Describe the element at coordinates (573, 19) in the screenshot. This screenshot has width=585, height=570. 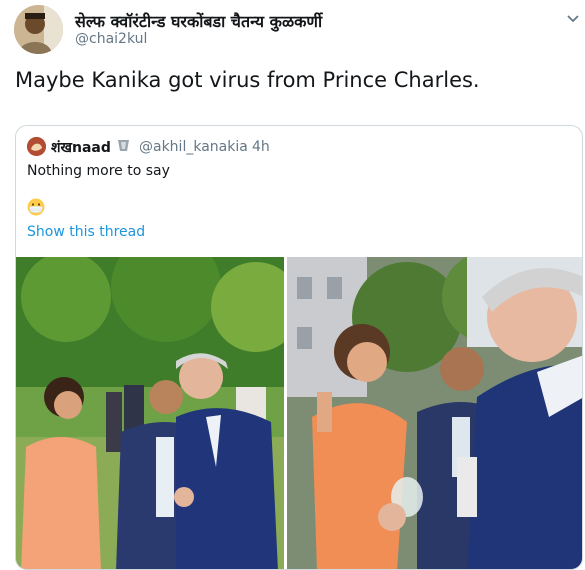
I see `chevron-down-icon` at that location.